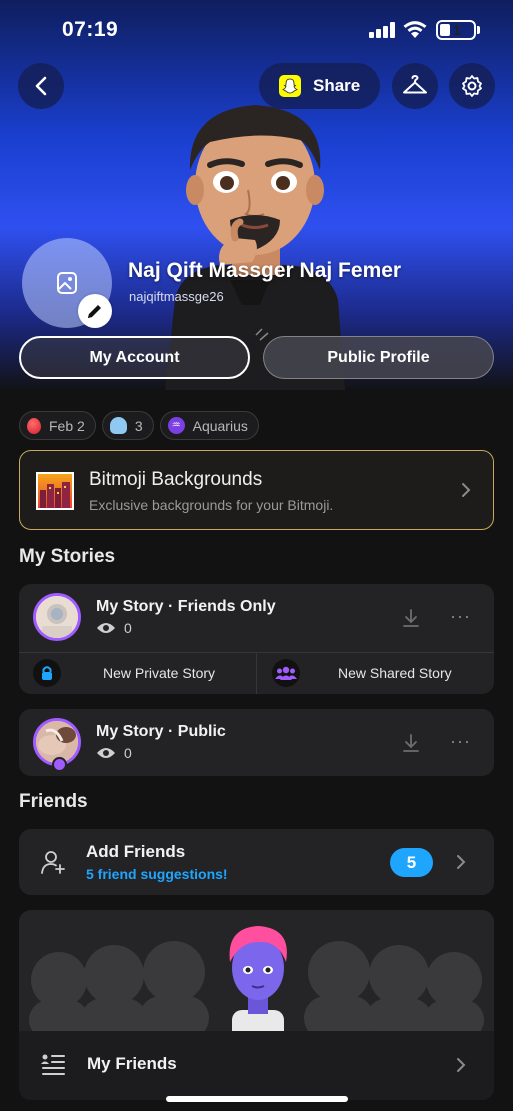 Image resolution: width=513 pixels, height=1111 pixels. I want to click on my-stories-heading: My Stories, so click(67, 556).